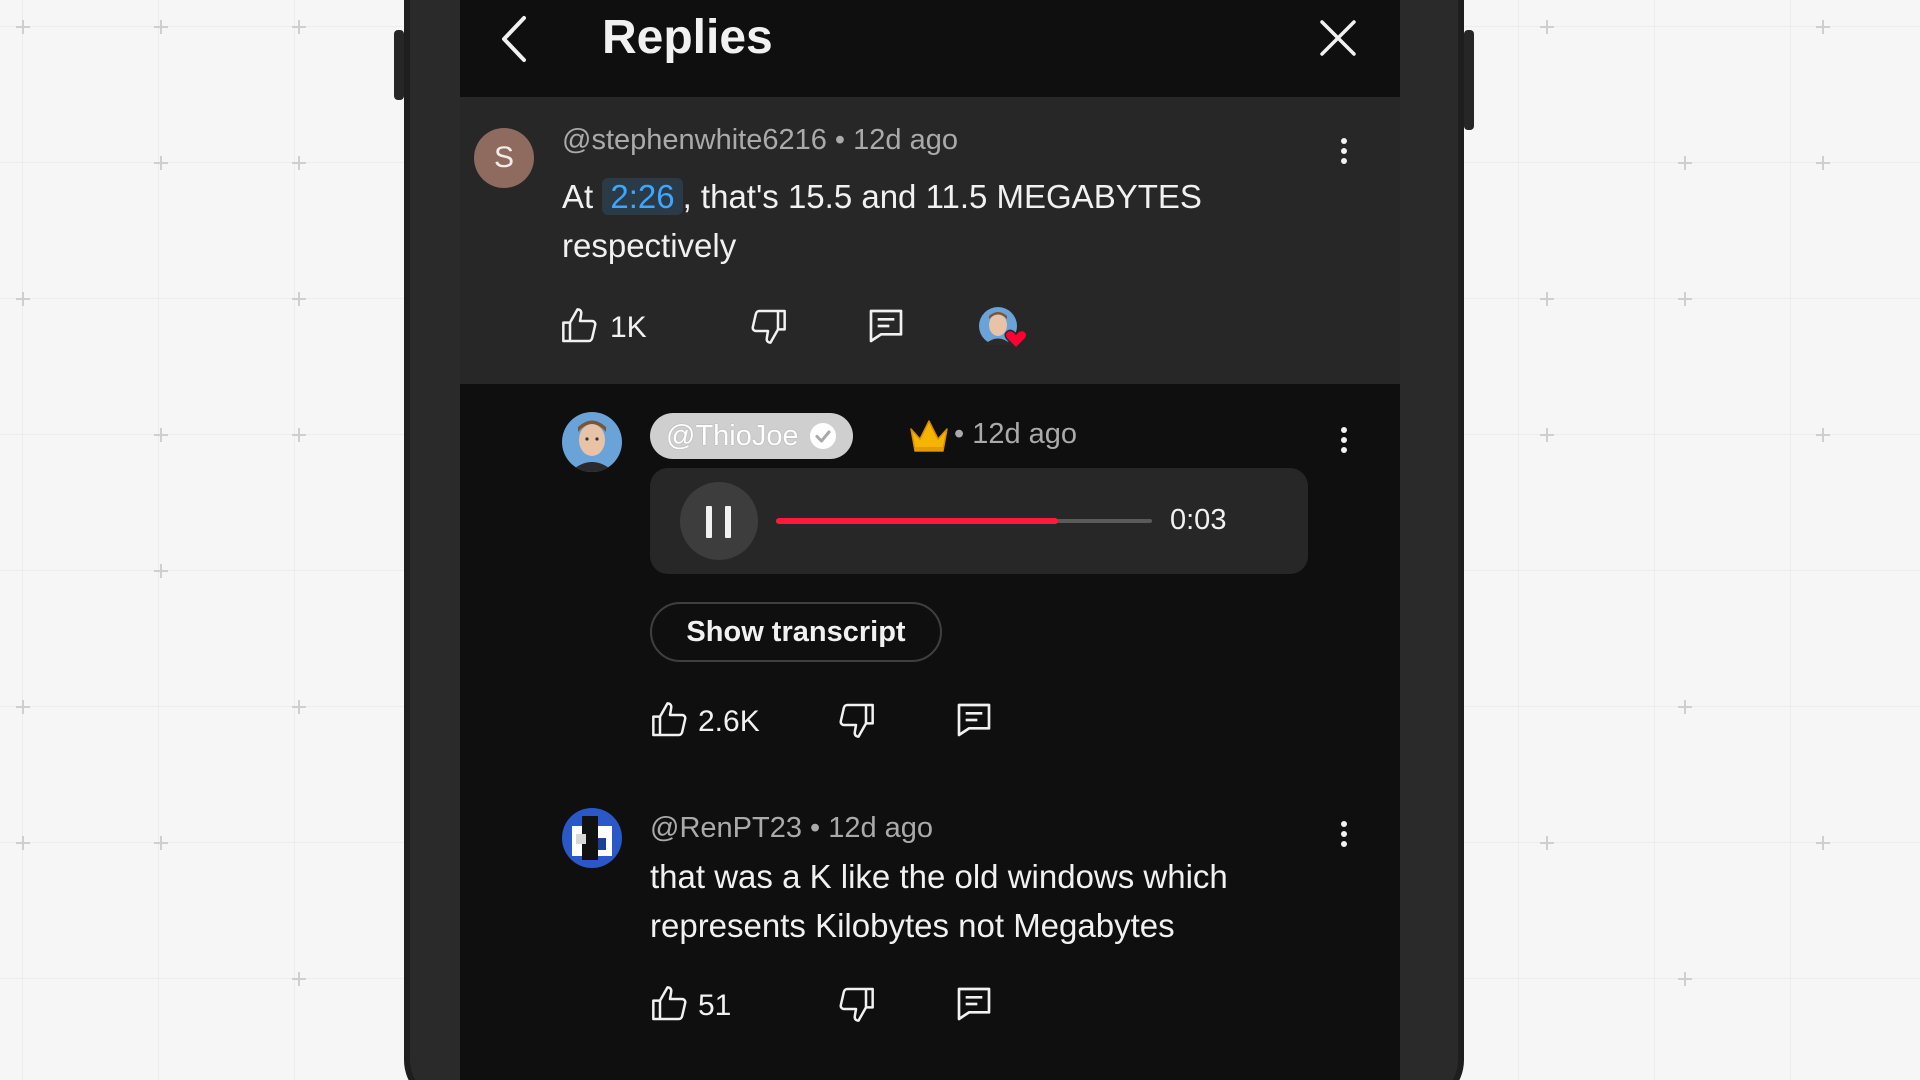  Describe the element at coordinates (504, 158) in the screenshot. I see `avatar: S` at that location.